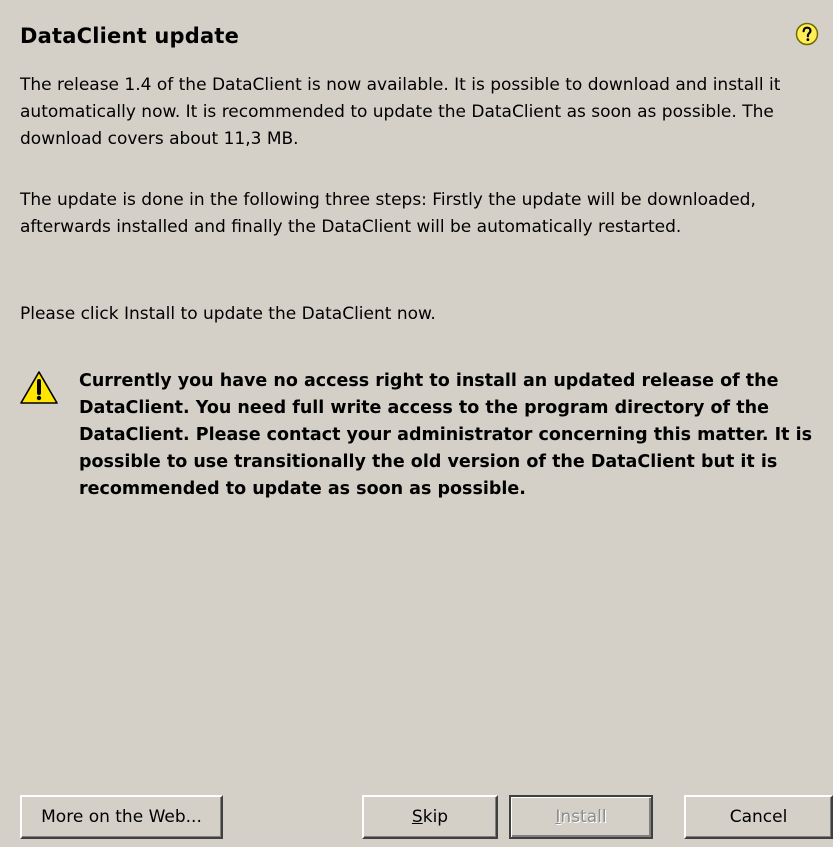 The height and width of the screenshot is (847, 833). I want to click on warning-triangle-icon, so click(39, 387).